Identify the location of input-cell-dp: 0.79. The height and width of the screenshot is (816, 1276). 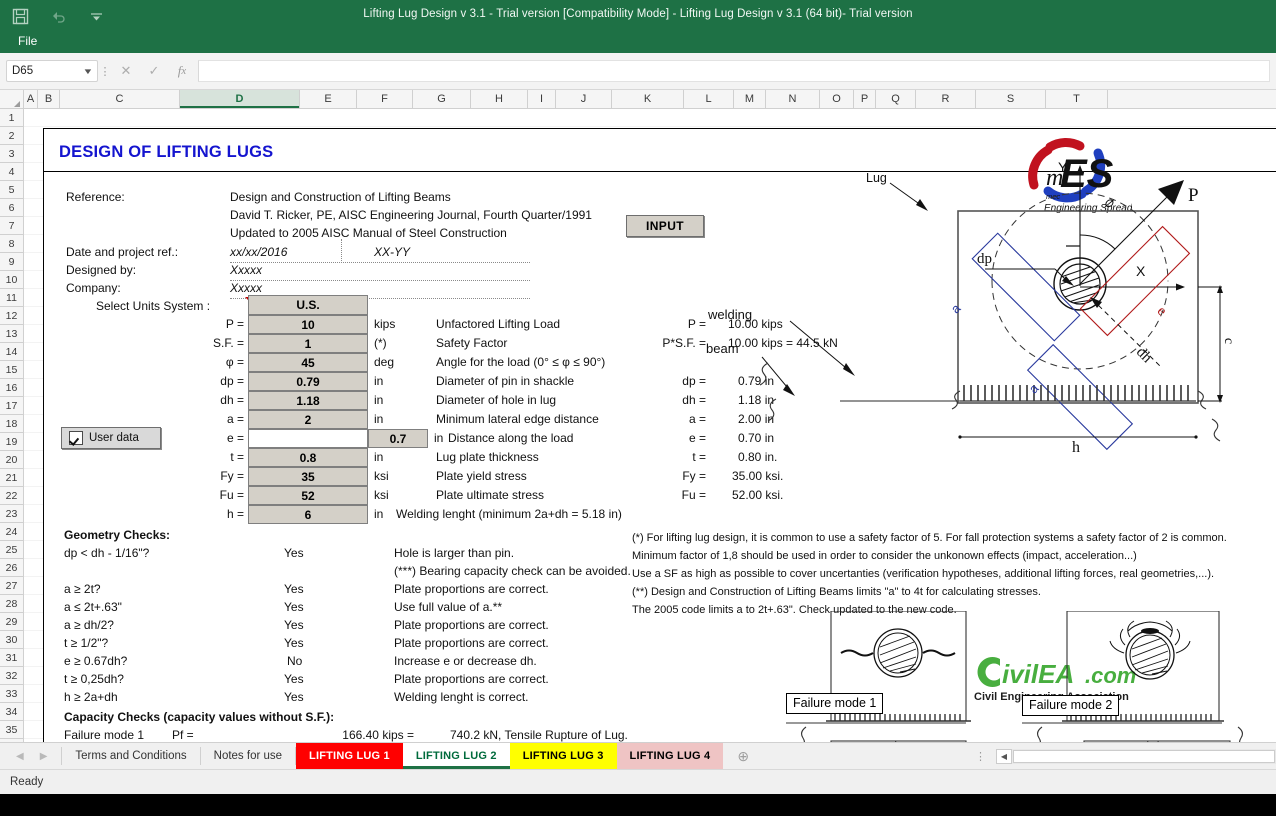
(308, 381).